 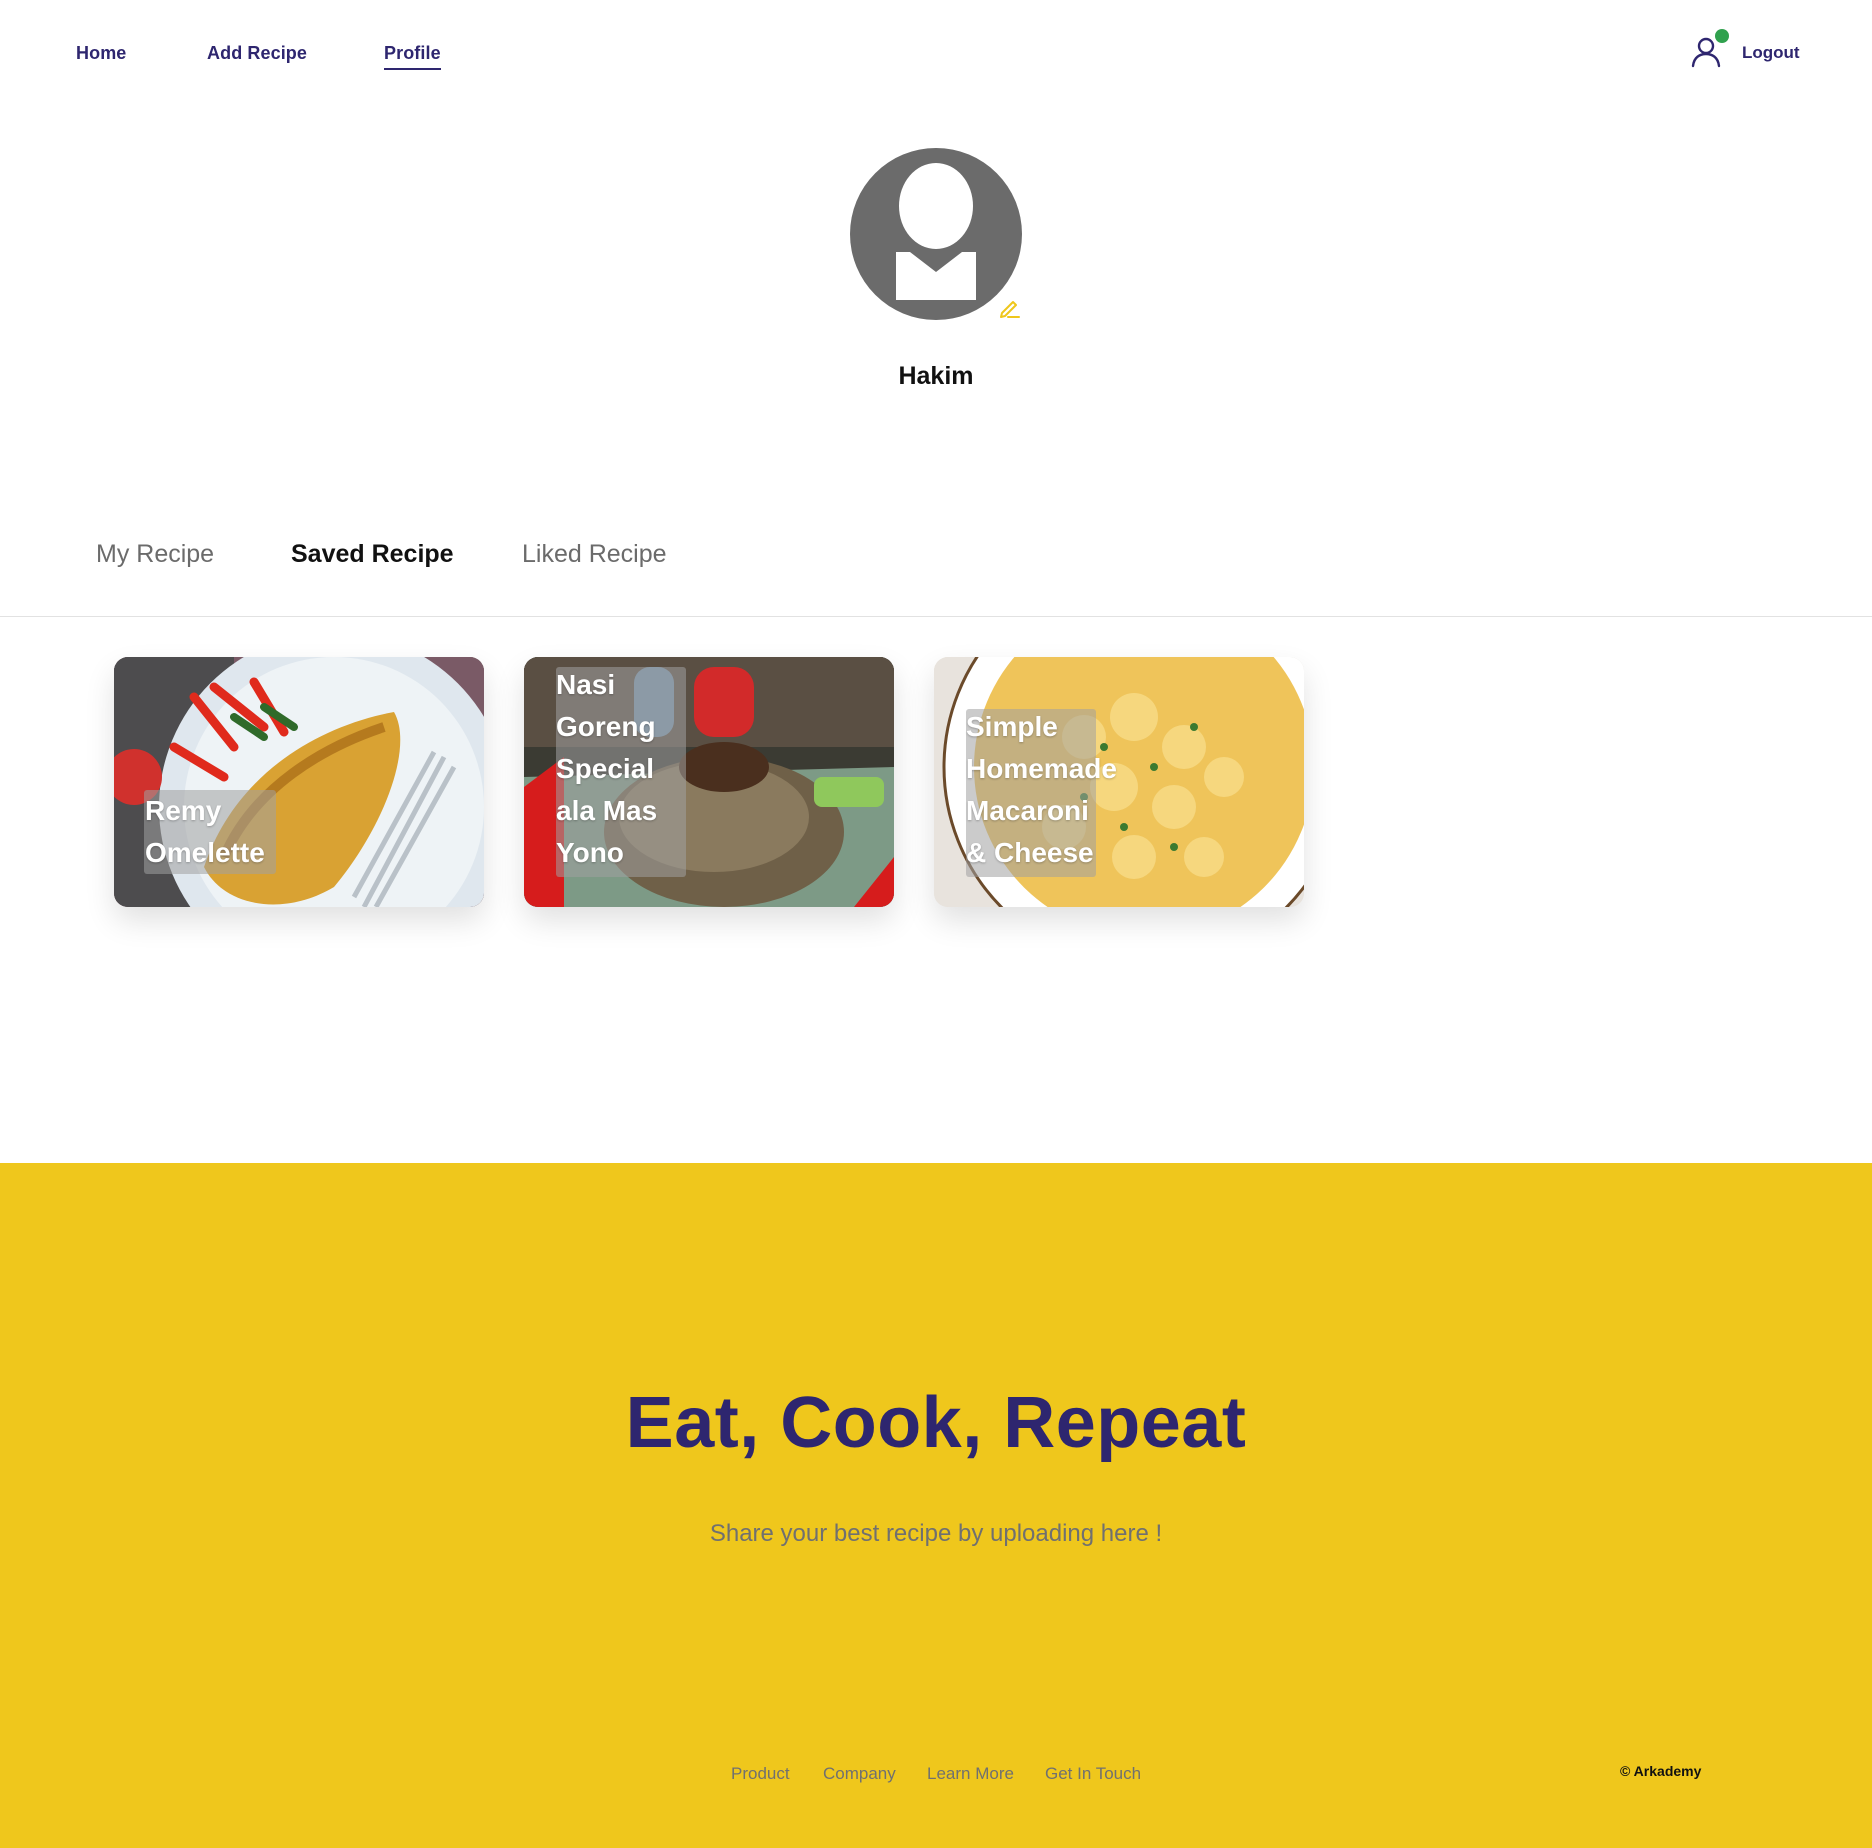 I want to click on avatar, so click(x=936, y=234).